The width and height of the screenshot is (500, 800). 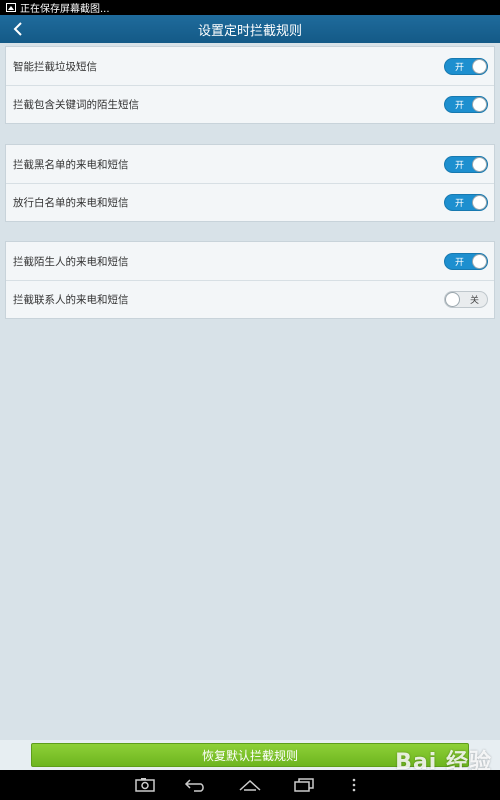 What do you see at coordinates (71, 261) in the screenshot?
I see `setting-label: 拦截陌生人的来电和短信` at bounding box center [71, 261].